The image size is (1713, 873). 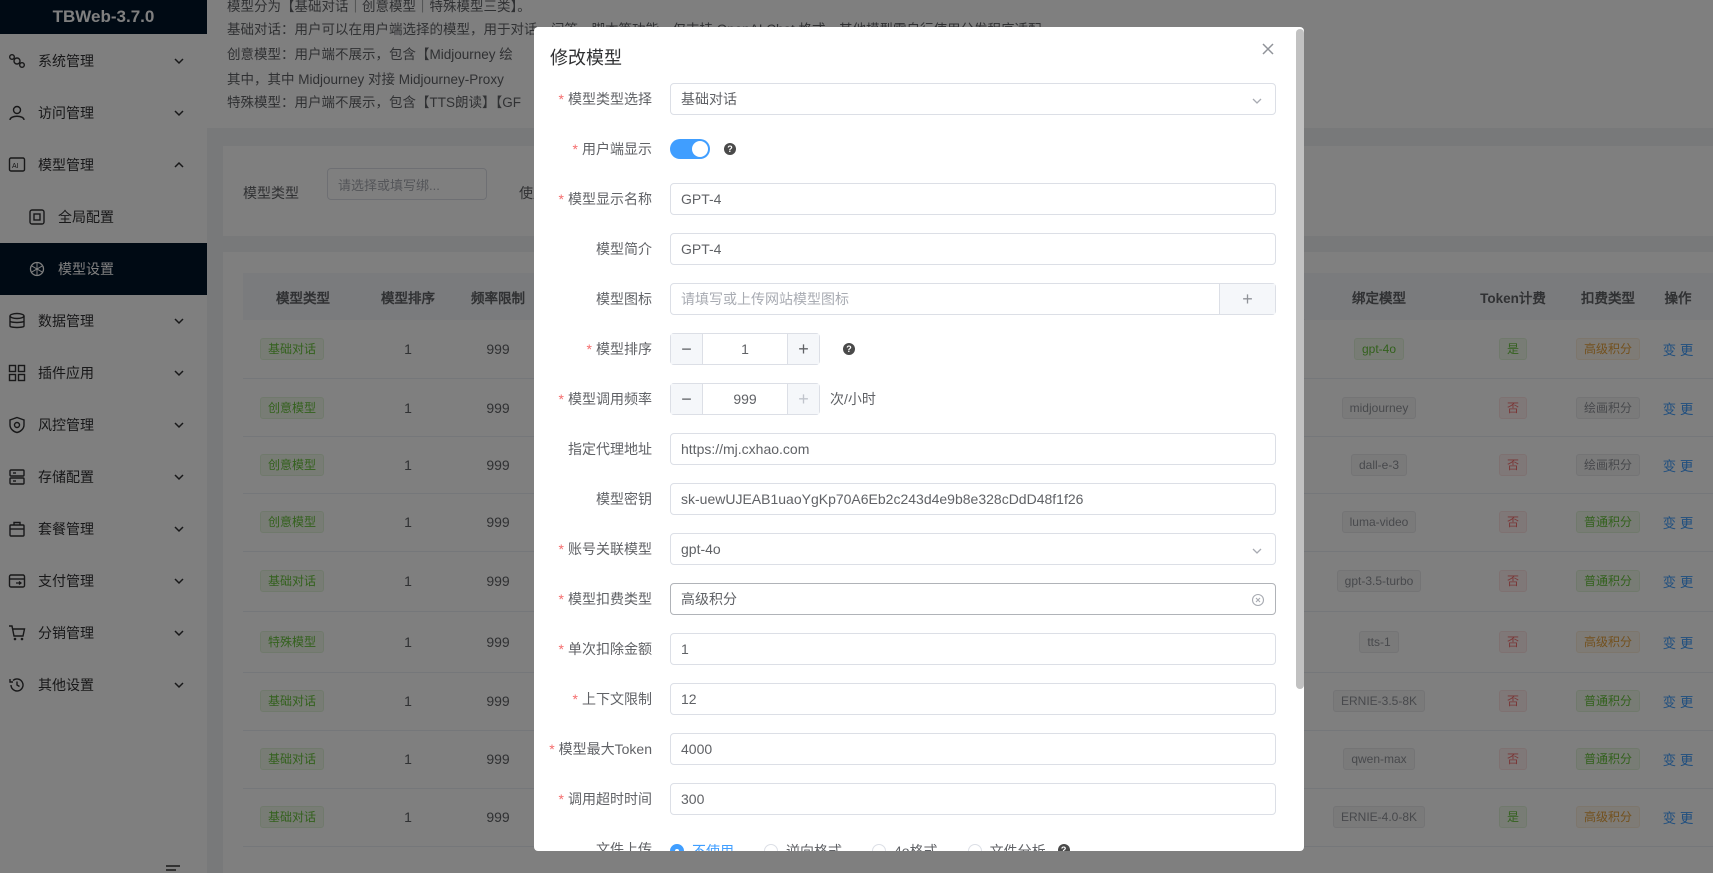 I want to click on frequency-stepper: −999 +, so click(x=745, y=399).